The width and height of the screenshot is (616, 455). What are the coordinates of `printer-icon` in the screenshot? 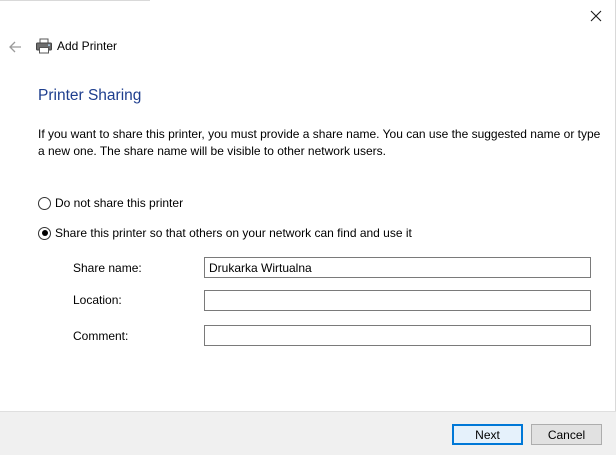 It's located at (44, 46).